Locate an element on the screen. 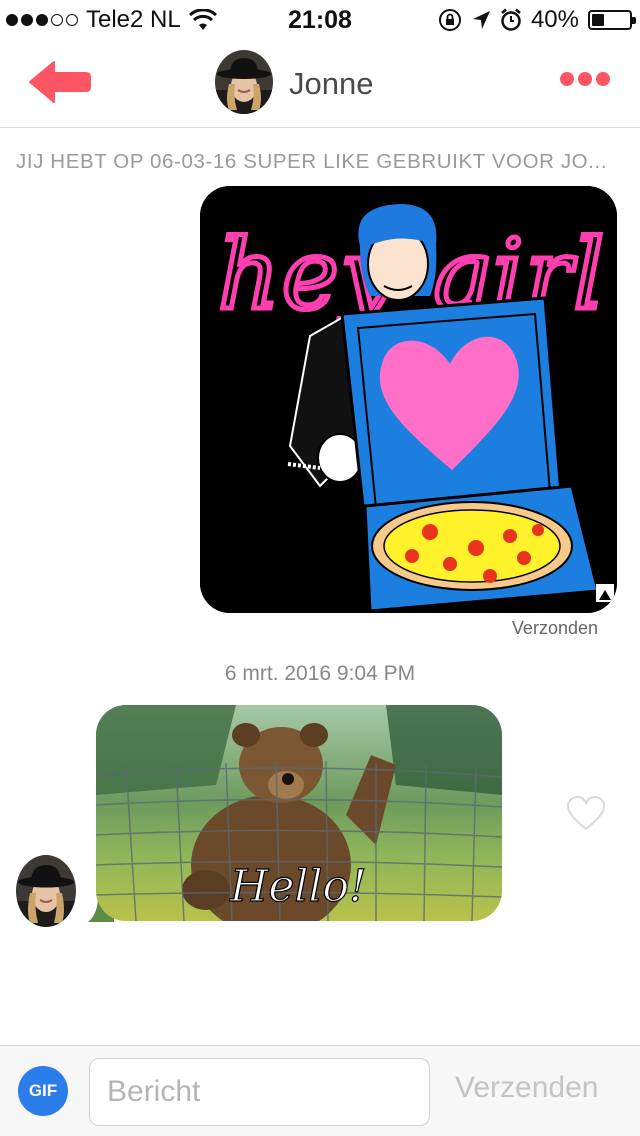 This screenshot has width=640, height=1136. gif-caption: Hello! is located at coordinates (298, 886).